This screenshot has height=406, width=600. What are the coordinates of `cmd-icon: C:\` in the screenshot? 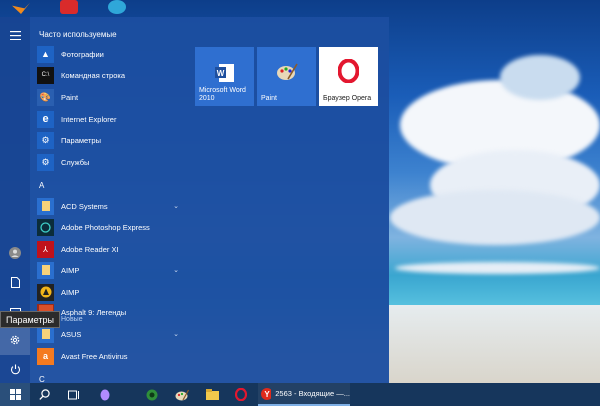 It's located at (45, 75).